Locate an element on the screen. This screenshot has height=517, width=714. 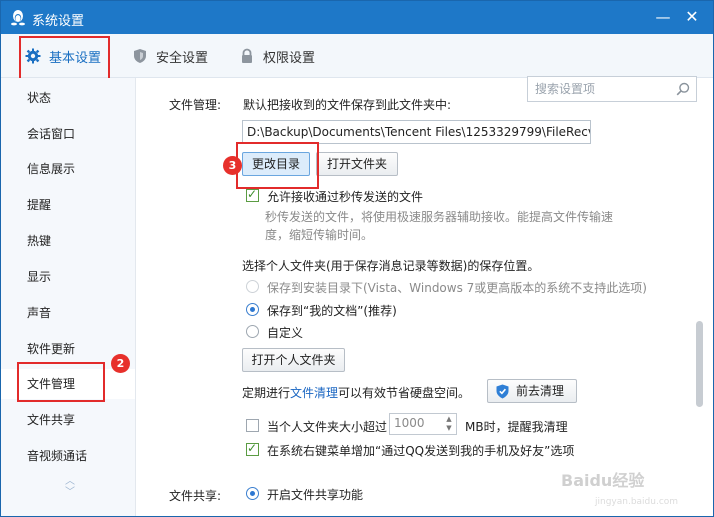
radio-custom is located at coordinates (252, 331).